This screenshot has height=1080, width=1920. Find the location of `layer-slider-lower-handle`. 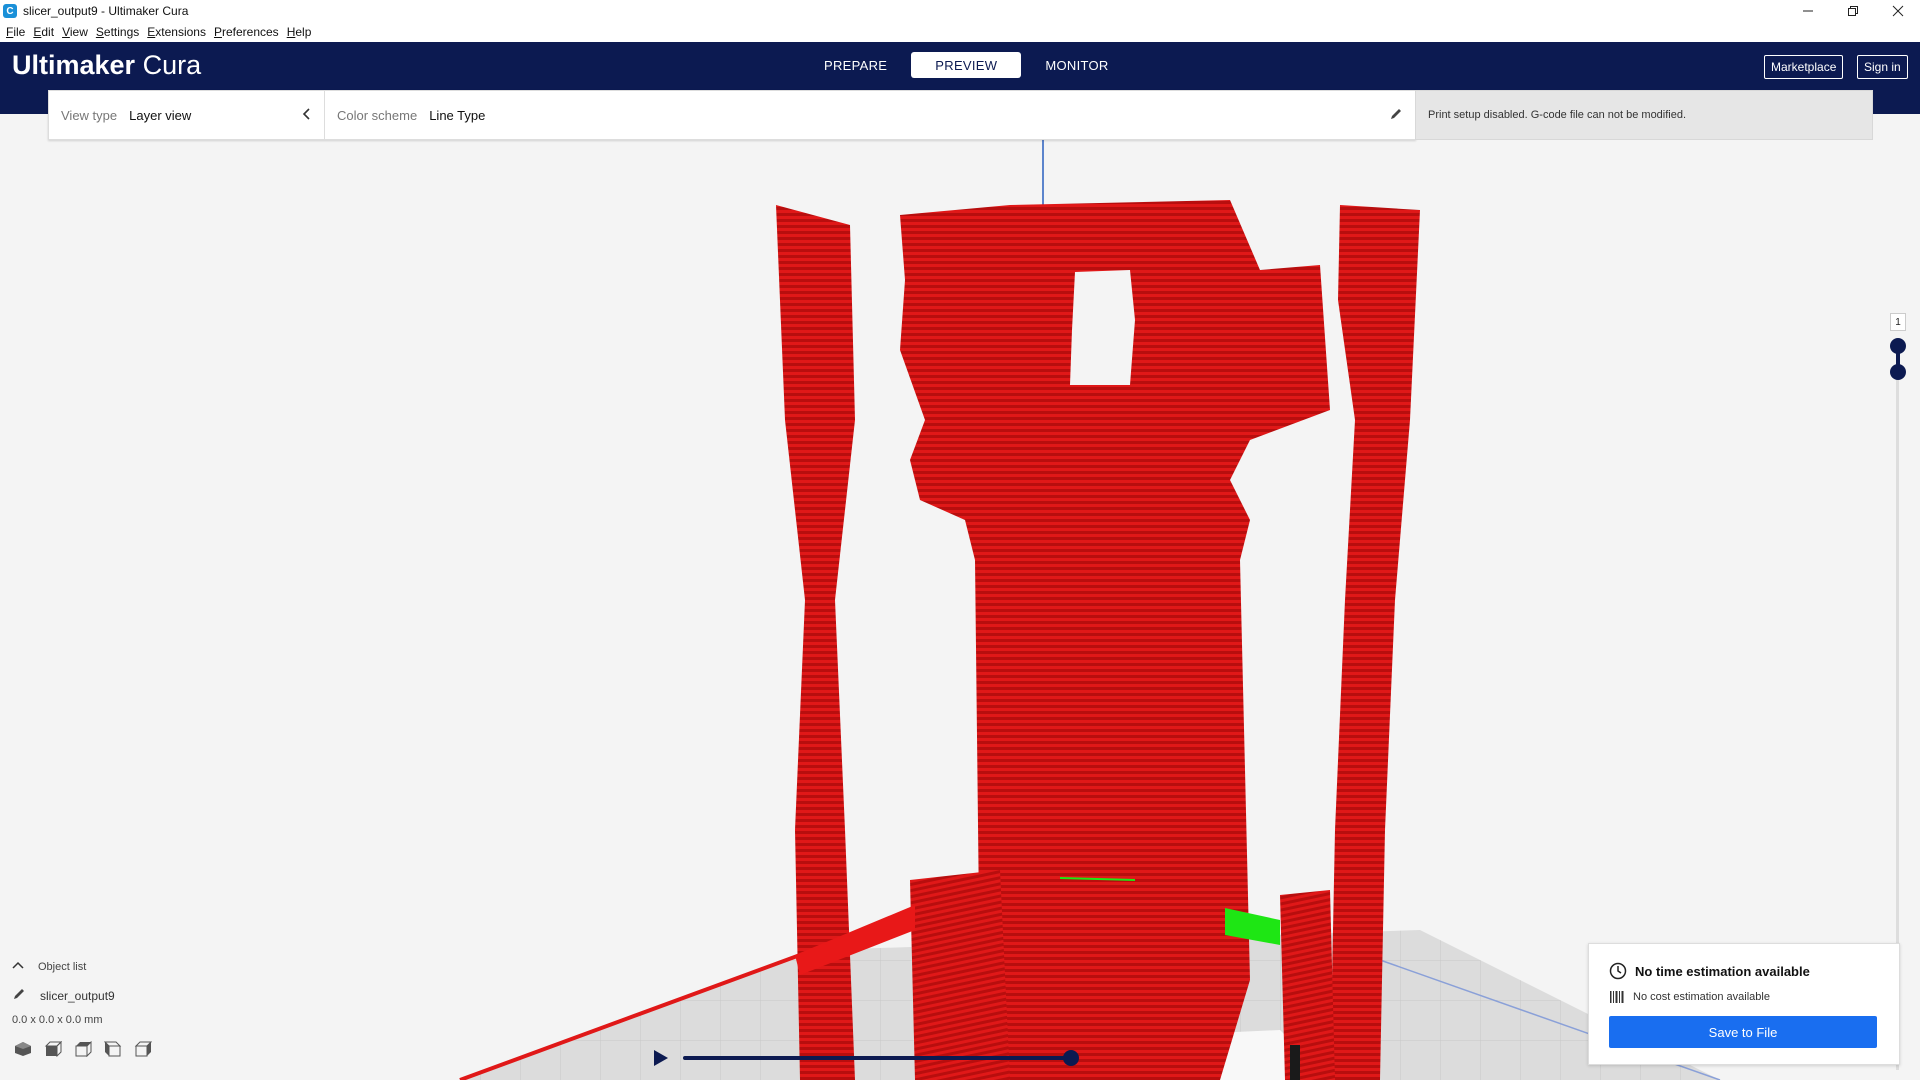

layer-slider-lower-handle is located at coordinates (1898, 372).